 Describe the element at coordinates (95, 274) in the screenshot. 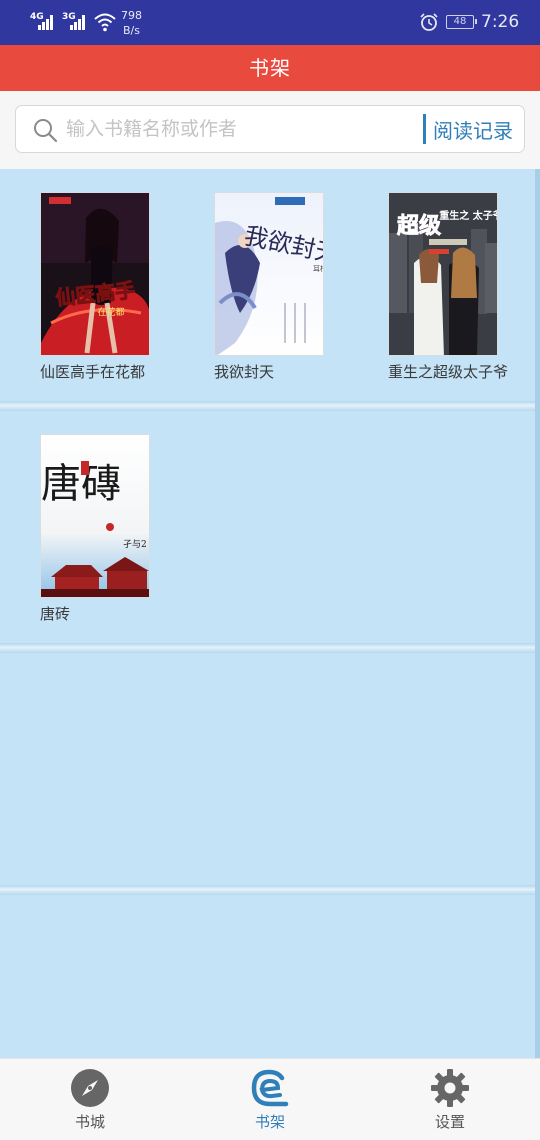

I see `book-cover: 仙医高手 在花都` at that location.